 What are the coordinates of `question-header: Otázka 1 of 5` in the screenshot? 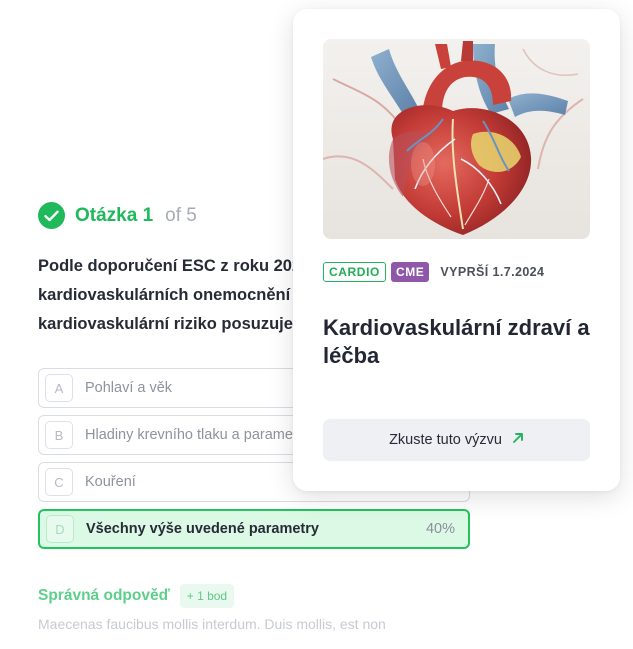 It's located at (117, 215).